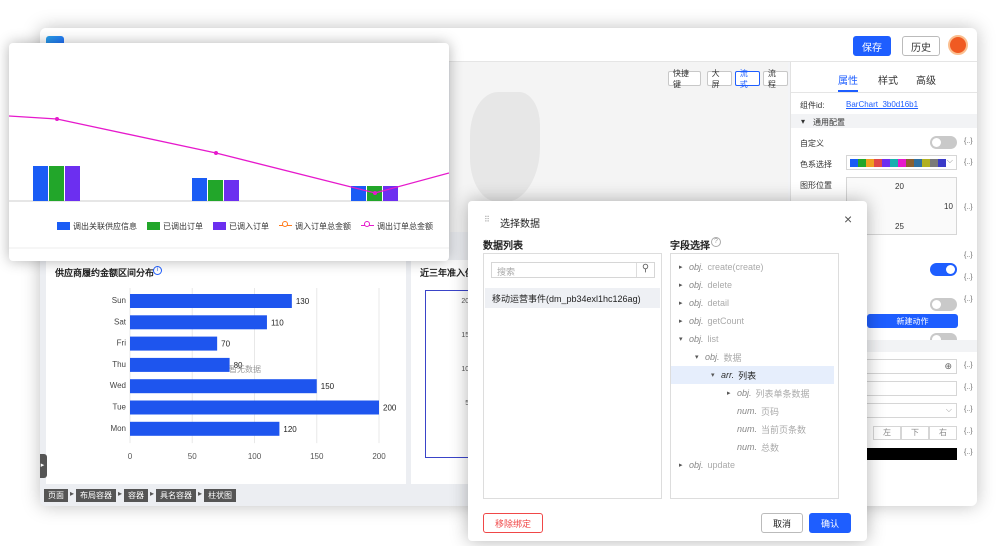  I want to click on dialog-title: 选择数据, so click(520, 224).